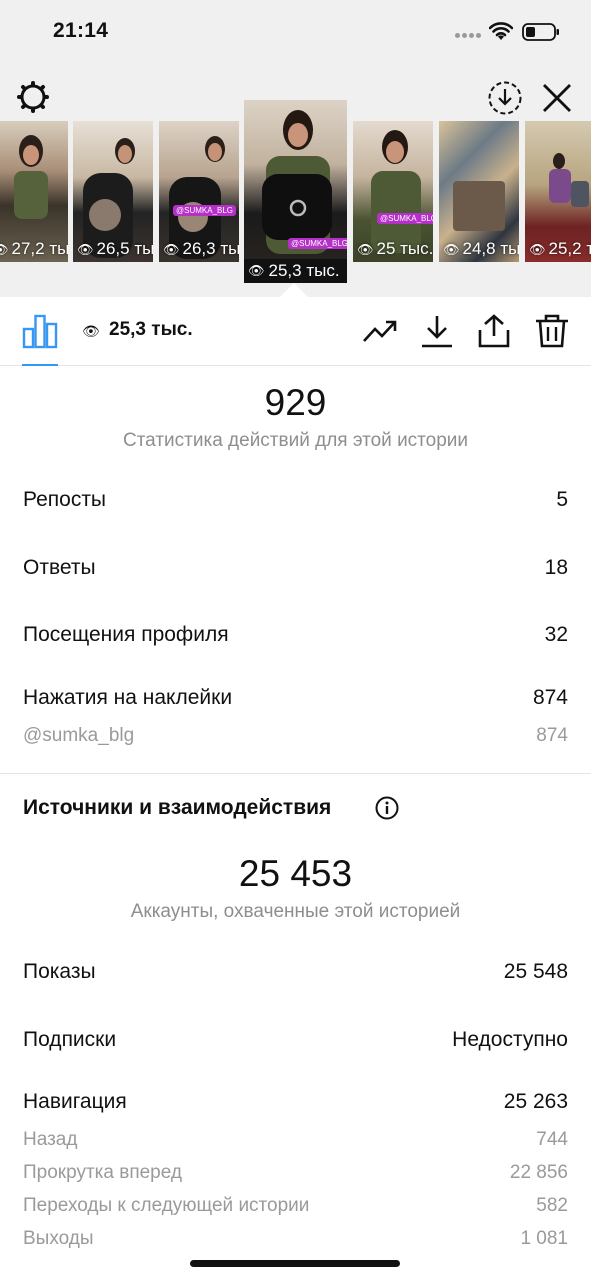 The width and height of the screenshot is (591, 1280). I want to click on person-with-bag-image, so click(297, 182).